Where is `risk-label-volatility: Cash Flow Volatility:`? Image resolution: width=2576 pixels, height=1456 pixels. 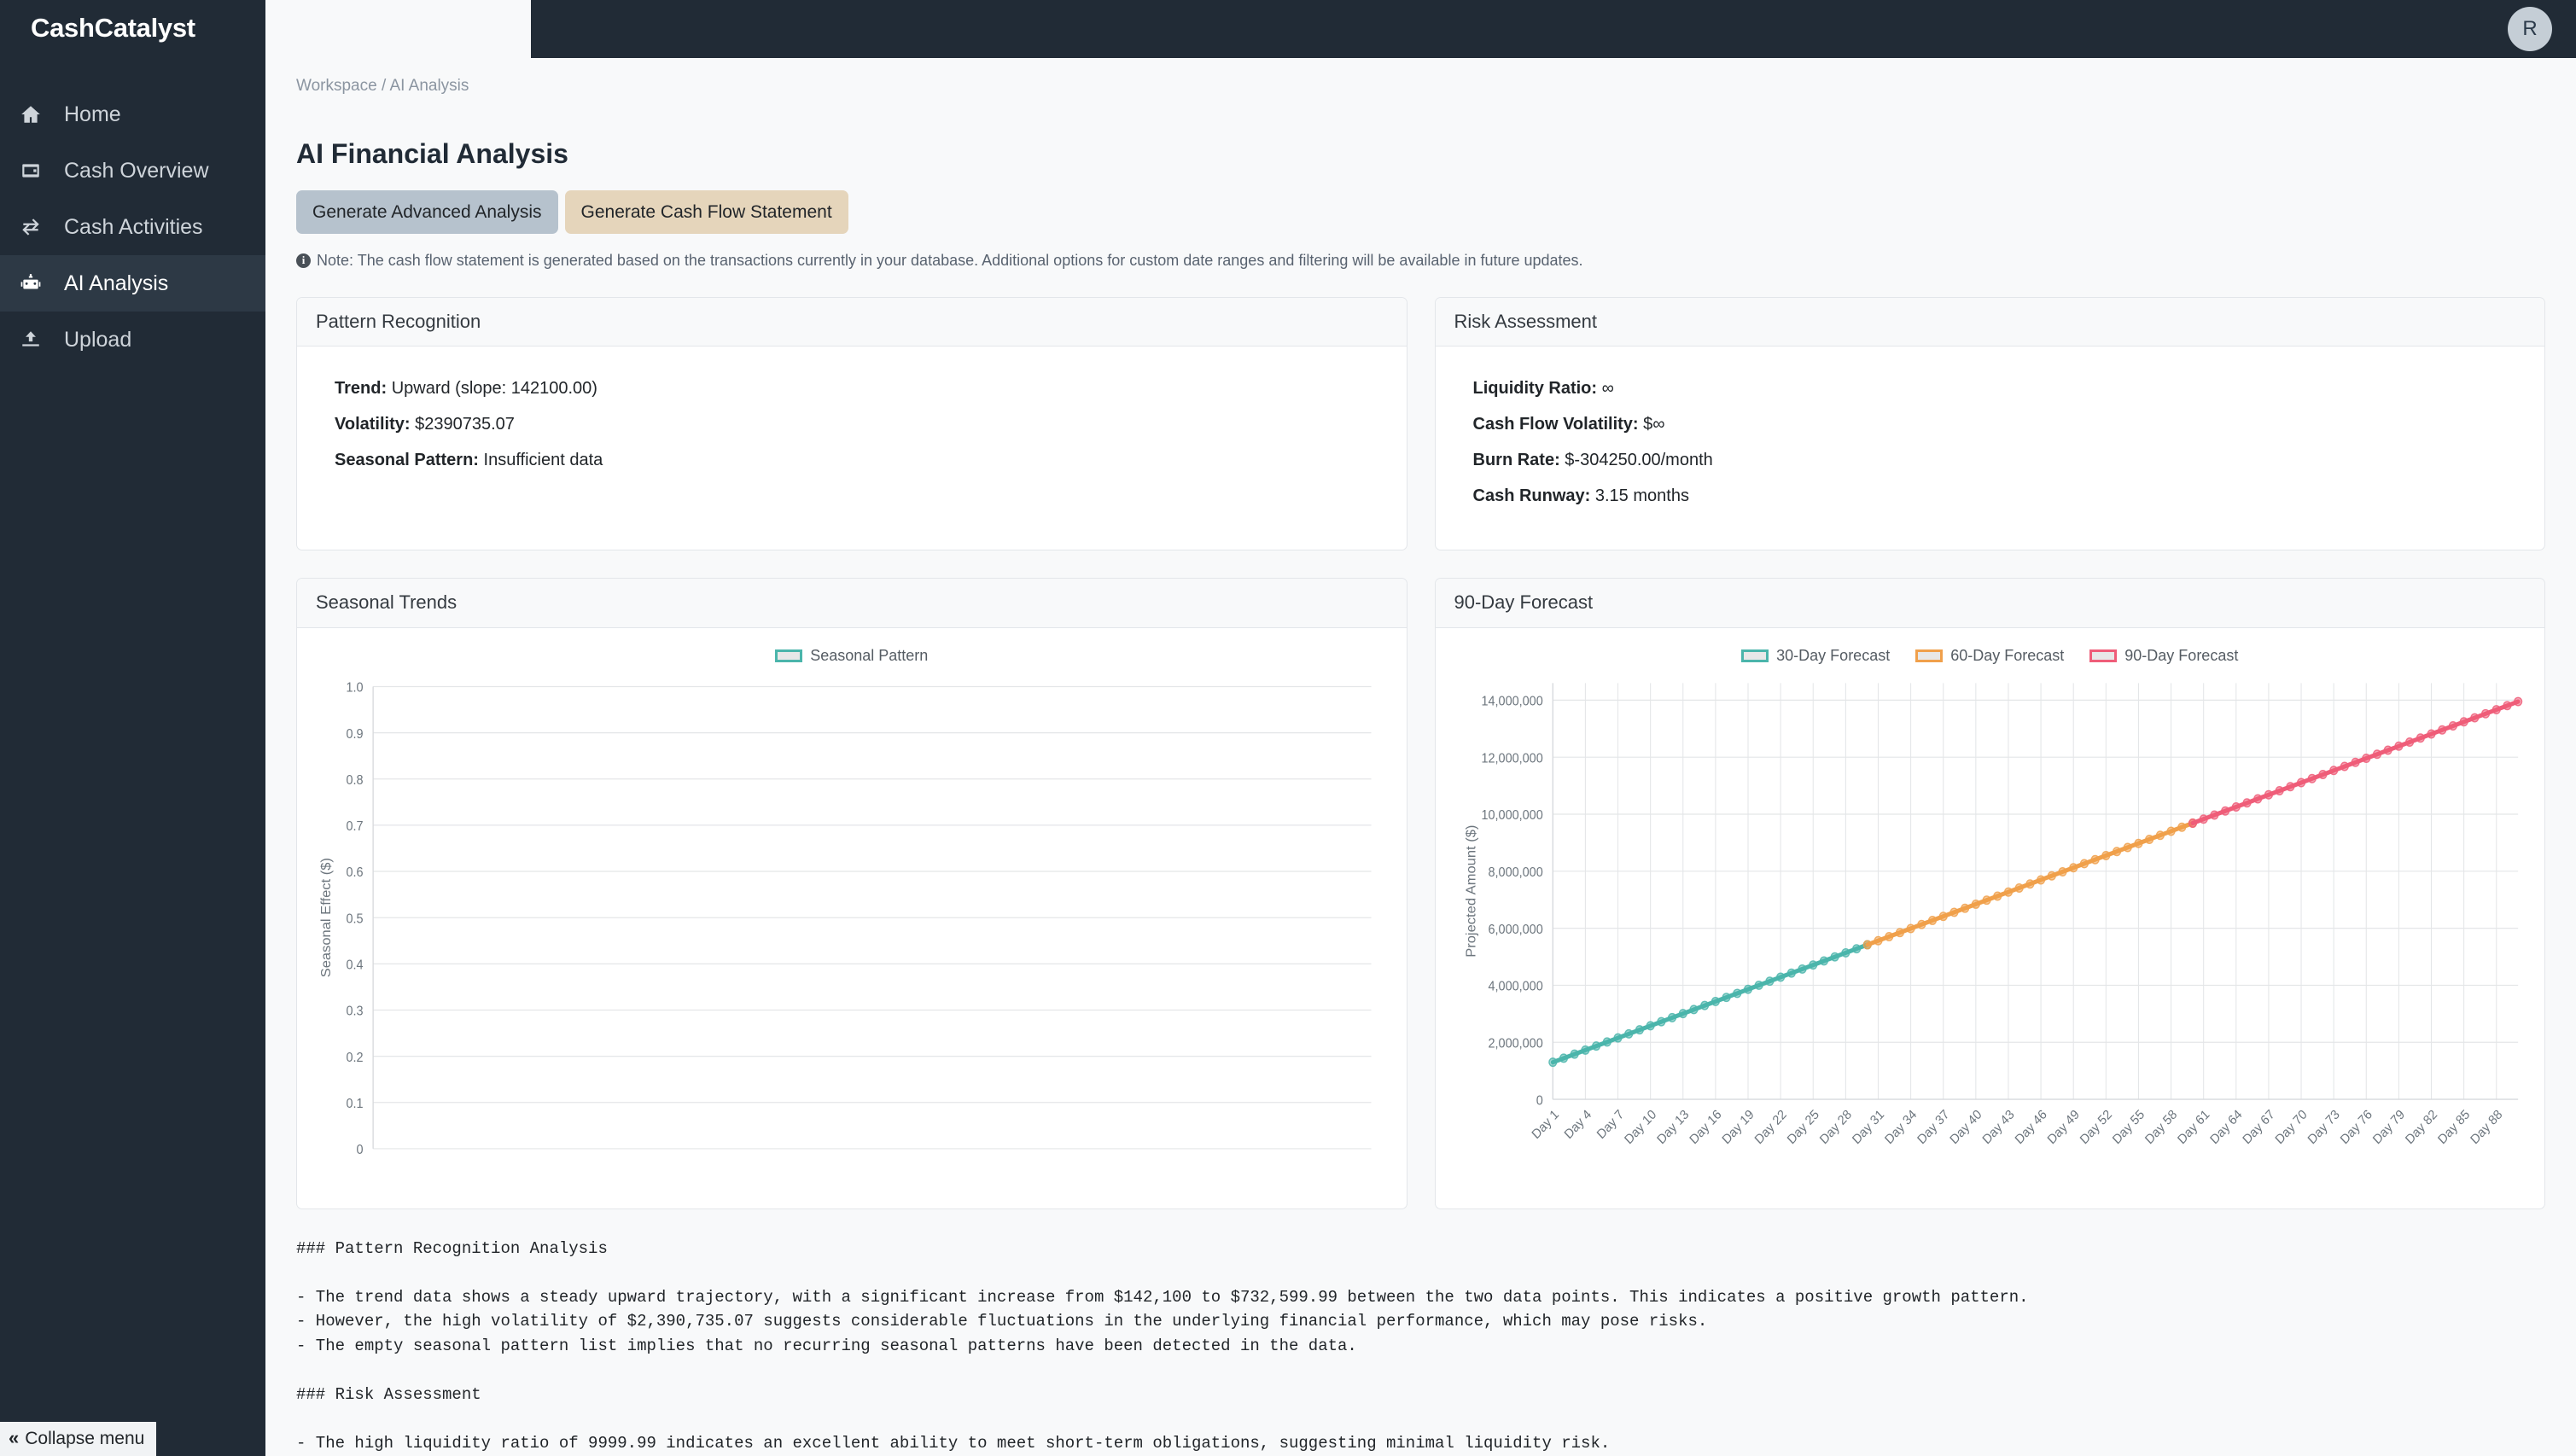
risk-label-volatility: Cash Flow Volatility: is located at coordinates (1555, 424).